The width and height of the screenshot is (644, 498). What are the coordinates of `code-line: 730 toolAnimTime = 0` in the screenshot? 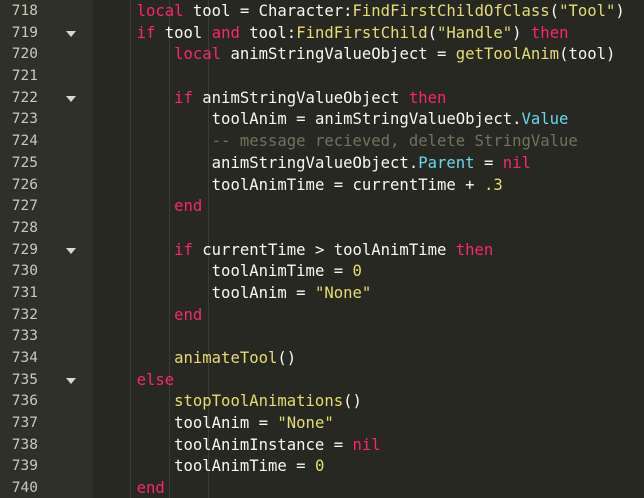 It's located at (322, 272).